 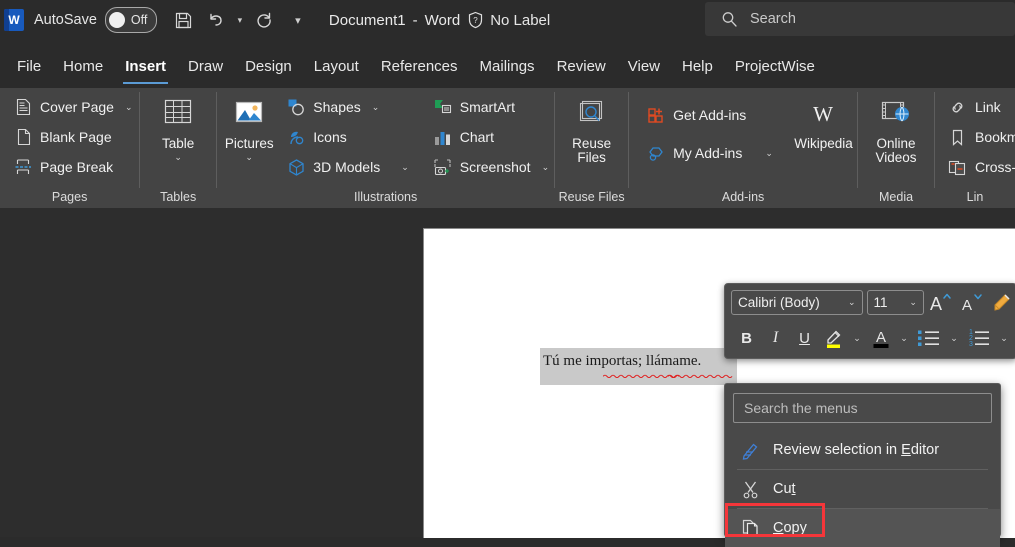 What do you see at coordinates (784, 489) in the screenshot?
I see `context-menu-label-cut: Cut` at bounding box center [784, 489].